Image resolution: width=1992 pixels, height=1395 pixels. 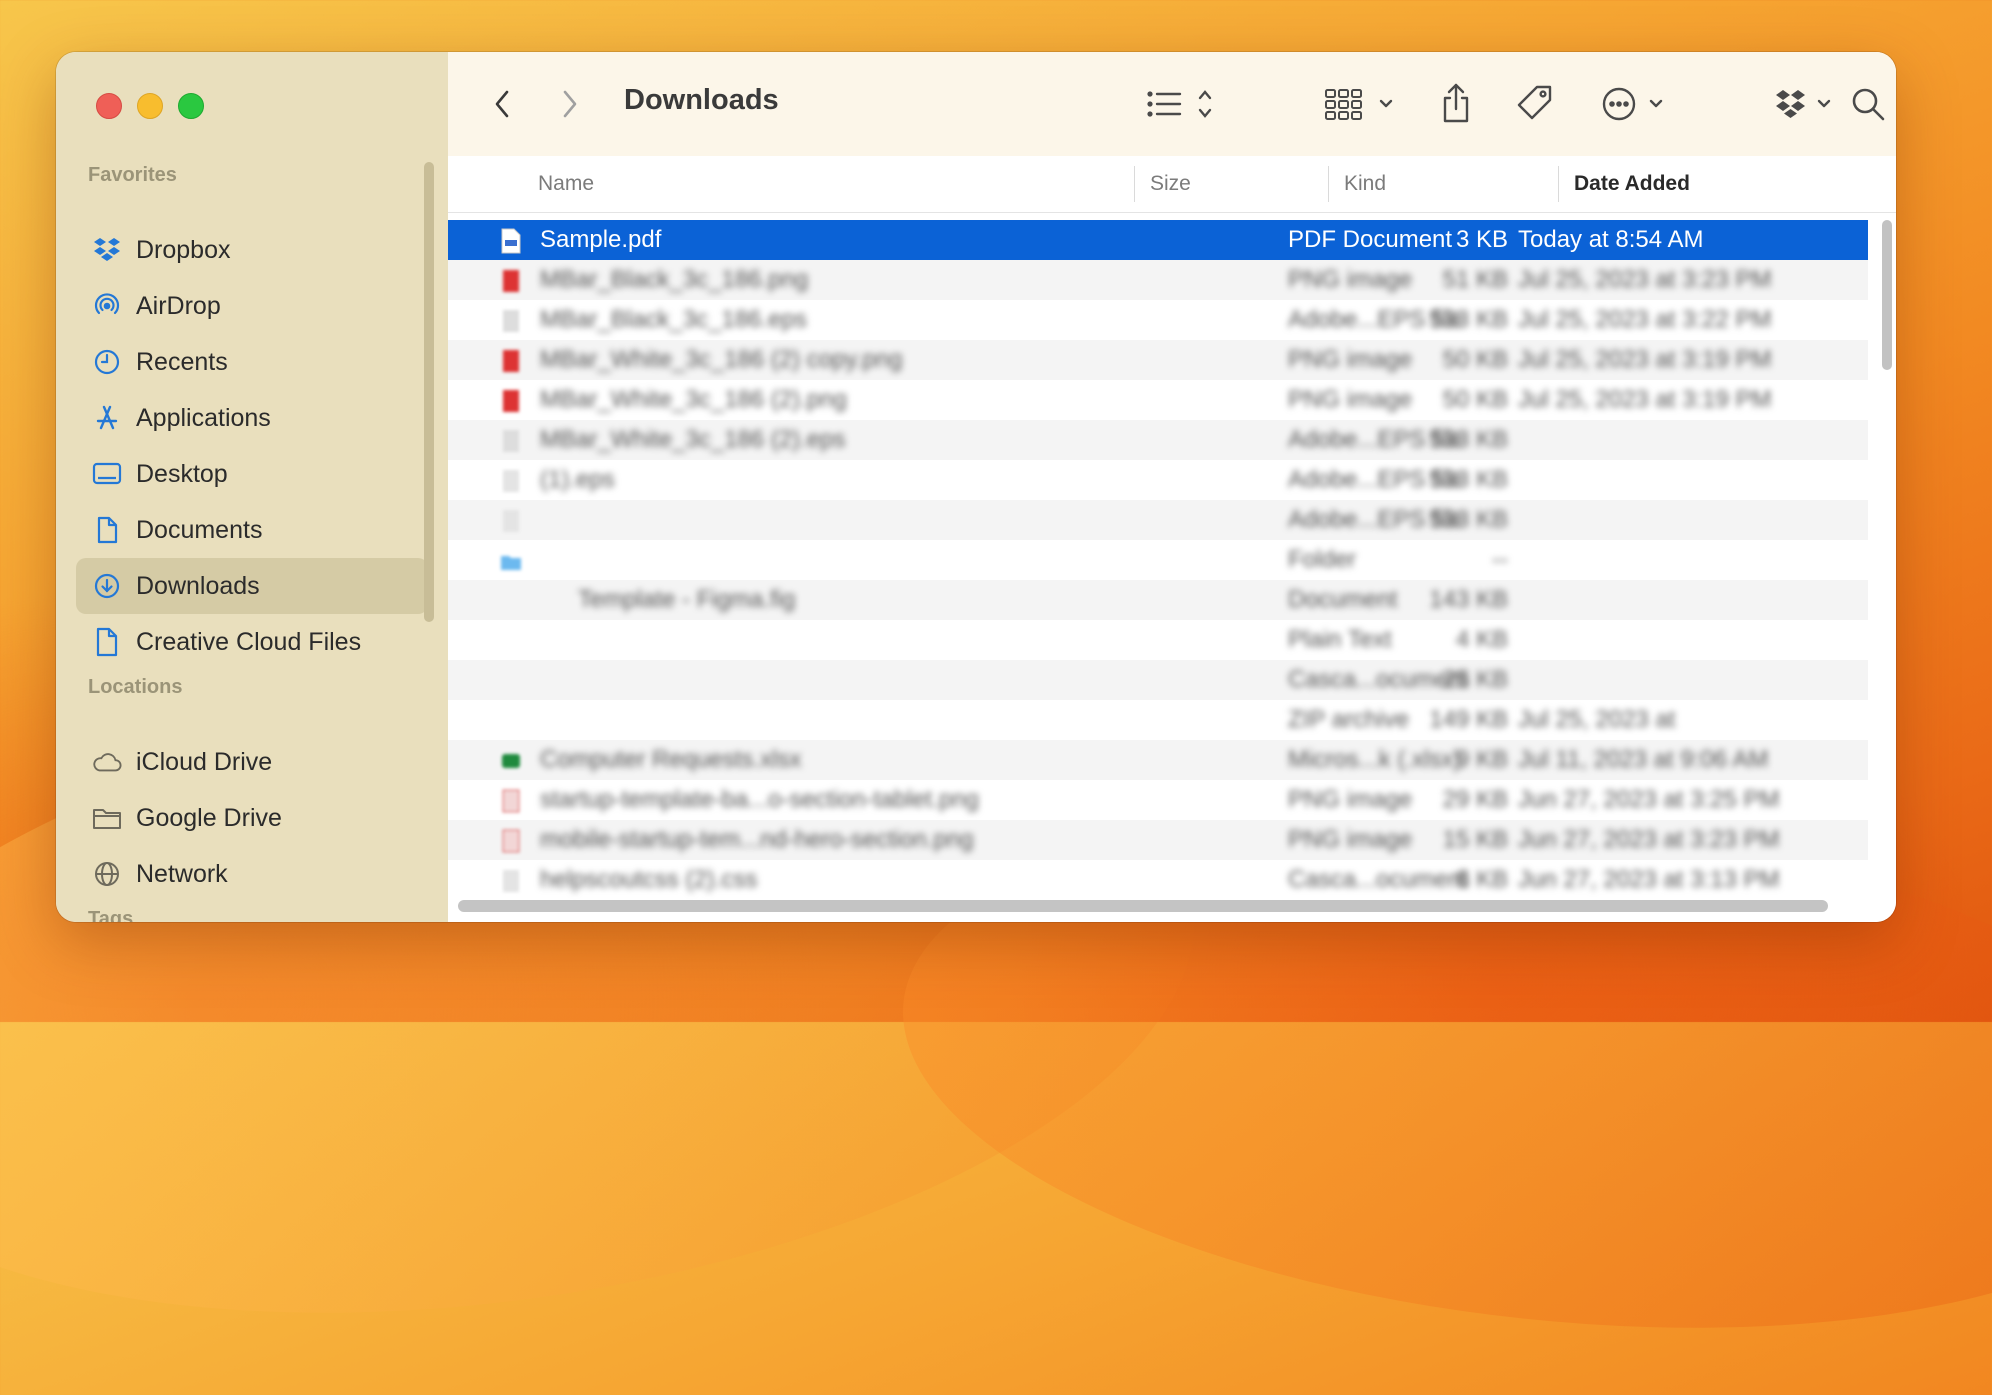 What do you see at coordinates (1359, 104) in the screenshot?
I see `grid-view-icon` at bounding box center [1359, 104].